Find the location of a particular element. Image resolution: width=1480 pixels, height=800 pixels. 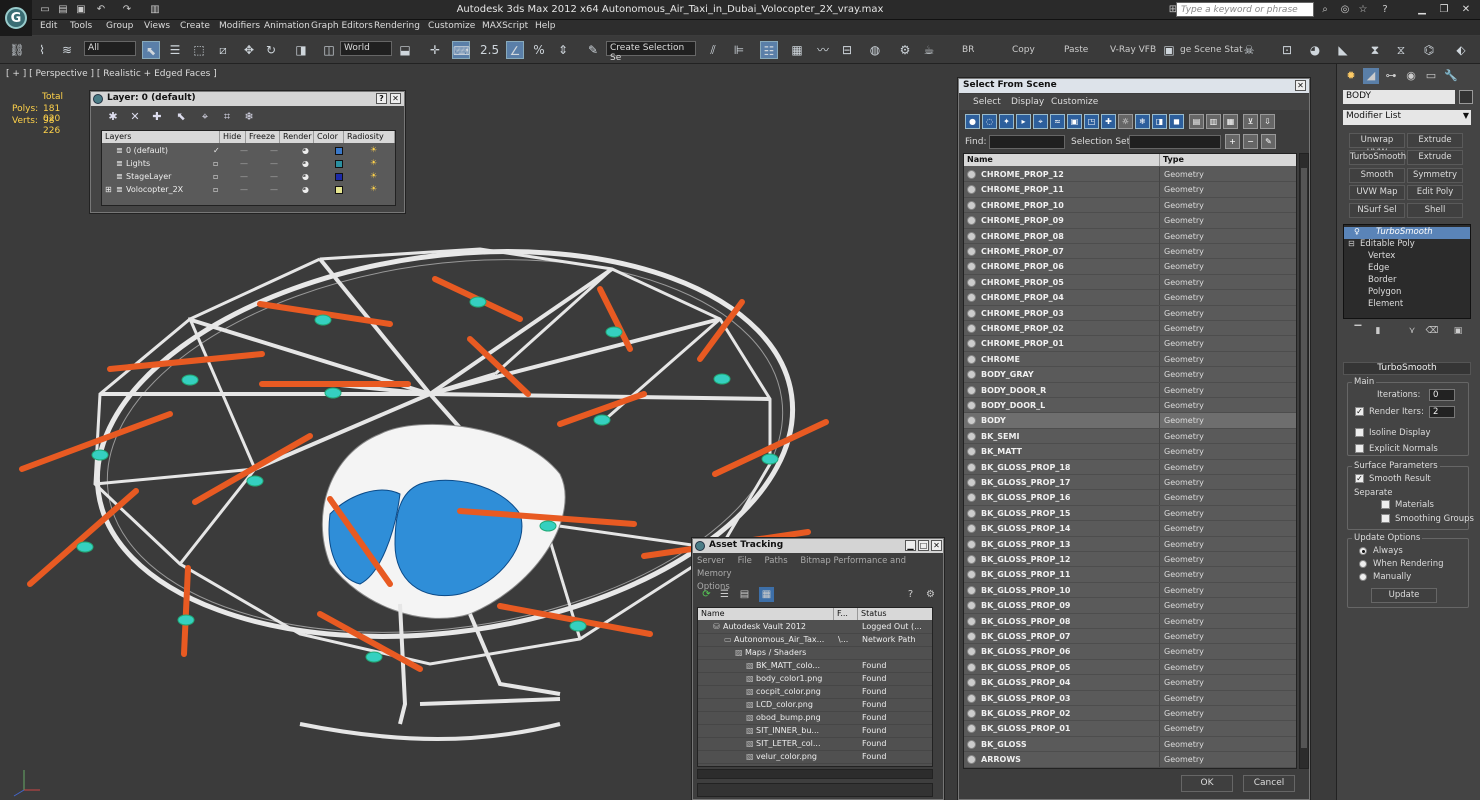

paste-button: Paste is located at coordinates (1076, 50).